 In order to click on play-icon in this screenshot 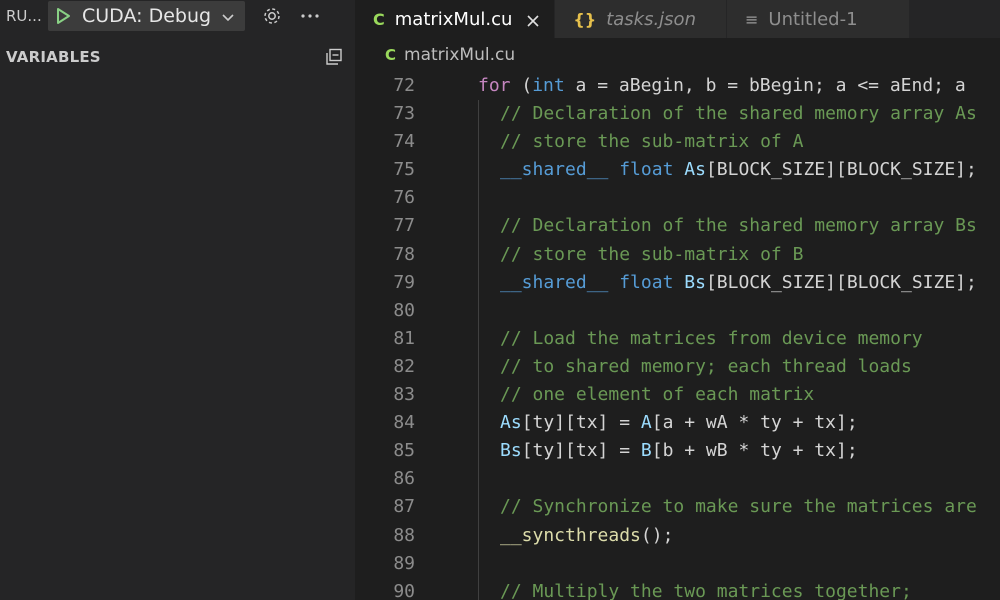, I will do `click(63, 16)`.